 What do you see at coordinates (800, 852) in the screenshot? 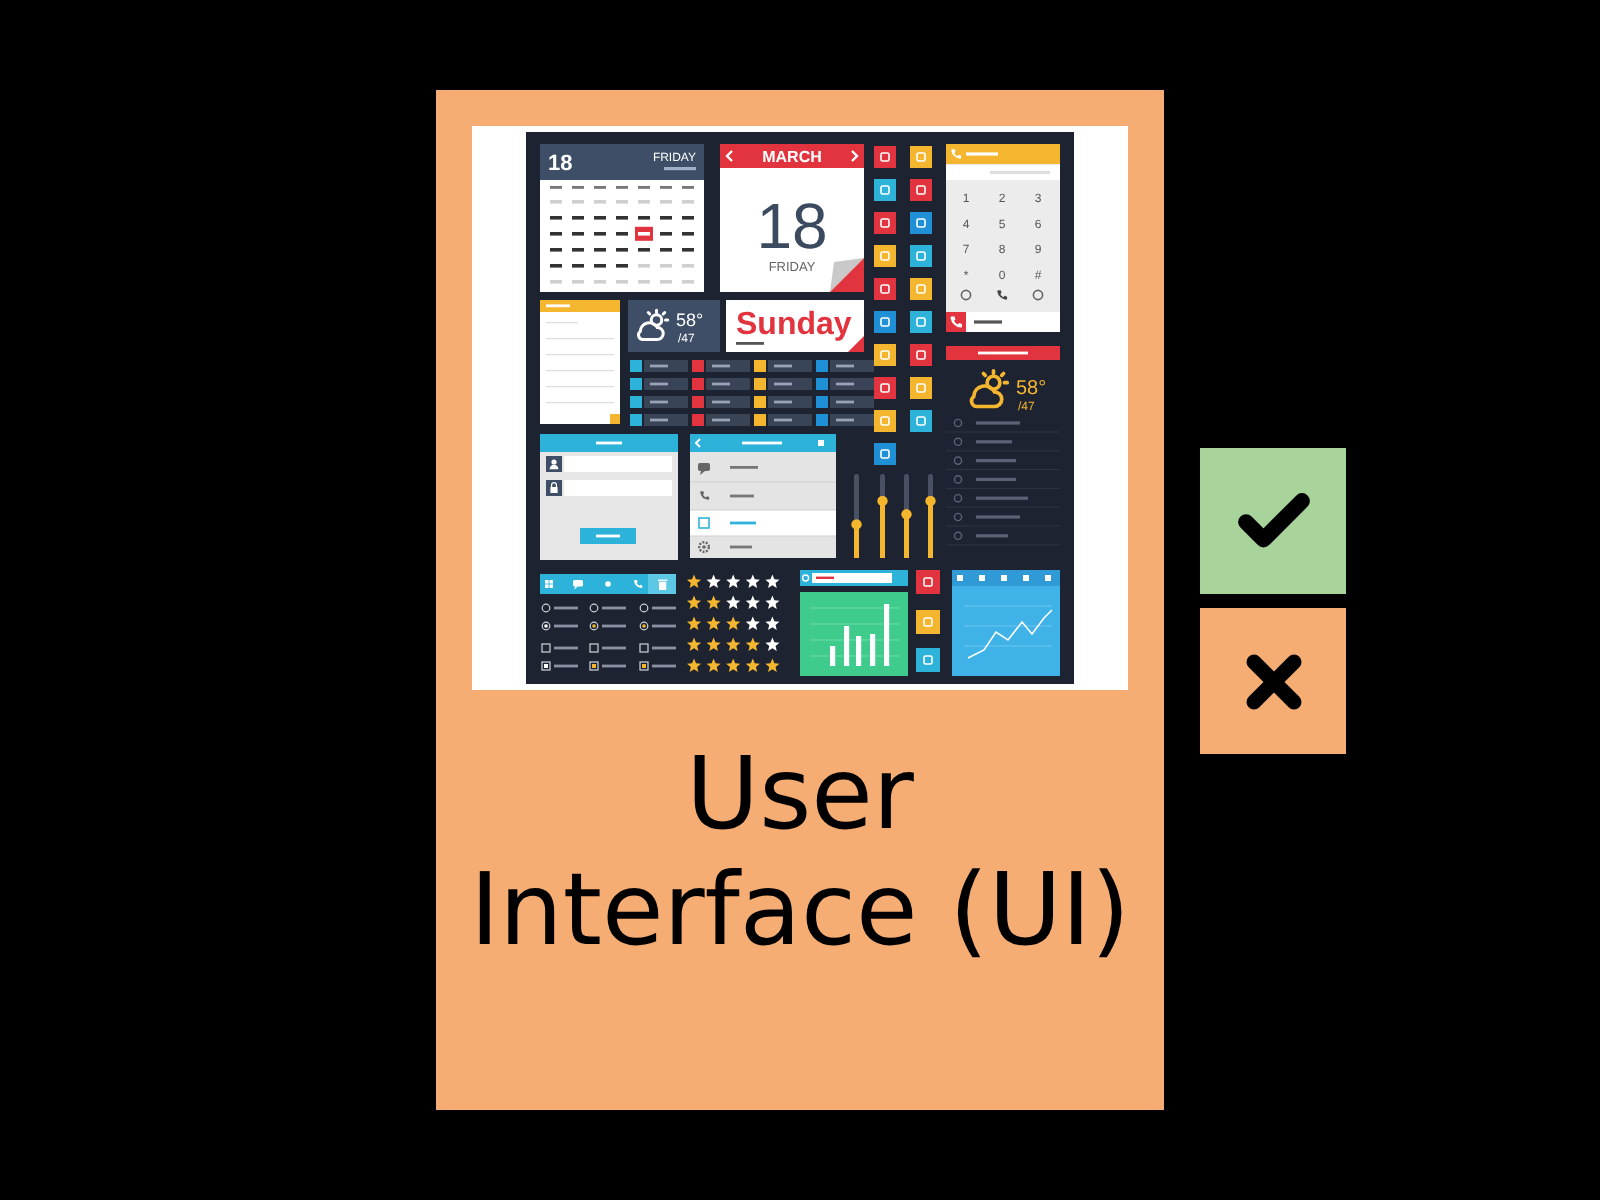
I see `card-caption: User Interface (UI)` at bounding box center [800, 852].